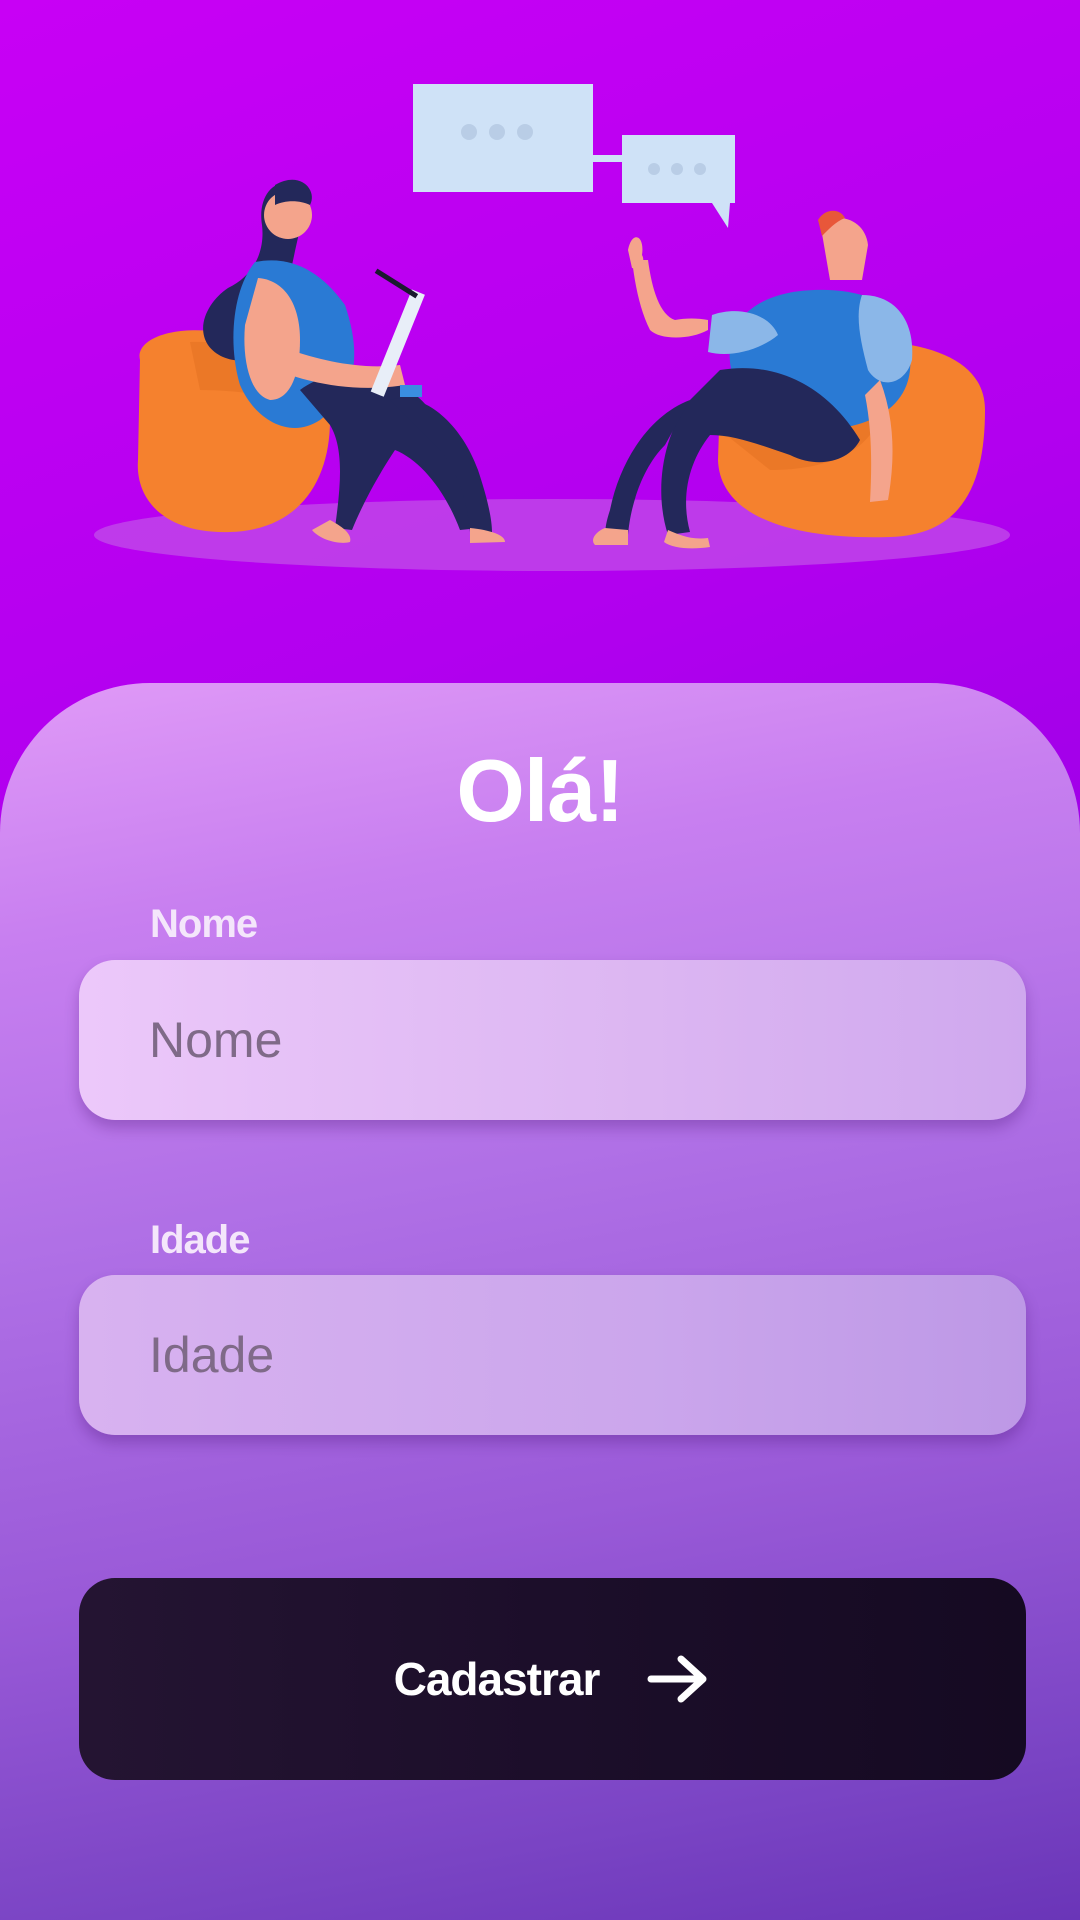  I want to click on cadastrar-label: Cadastrar, so click(497, 1679).